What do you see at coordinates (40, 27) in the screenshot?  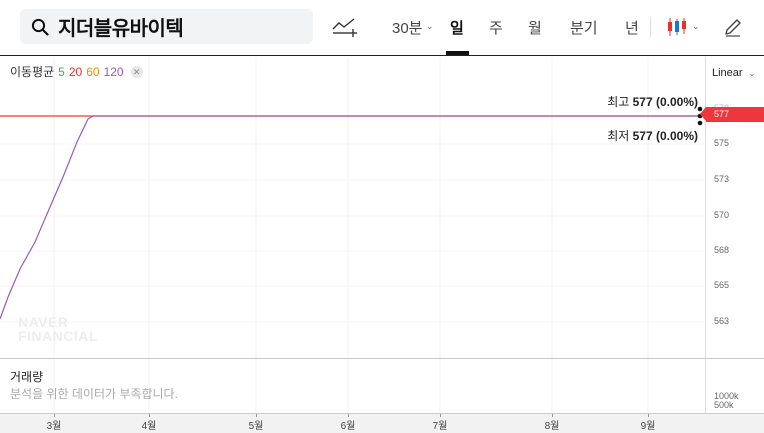 I see `search-icon` at bounding box center [40, 27].